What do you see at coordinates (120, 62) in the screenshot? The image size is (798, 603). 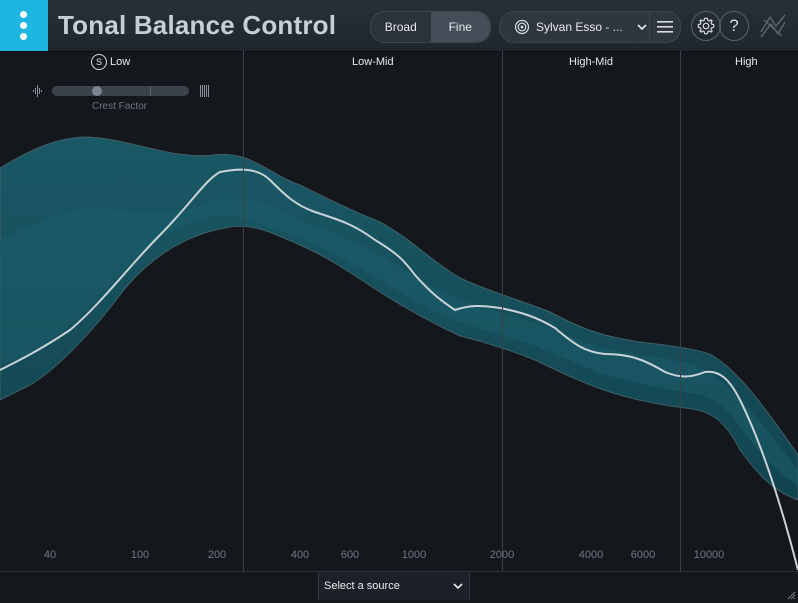 I see `band-label-low: Low` at bounding box center [120, 62].